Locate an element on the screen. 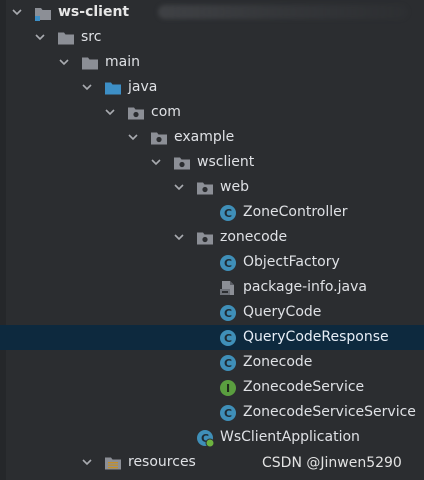 The width and height of the screenshot is (424, 480). interface-badge-letter: I is located at coordinates (228, 388).